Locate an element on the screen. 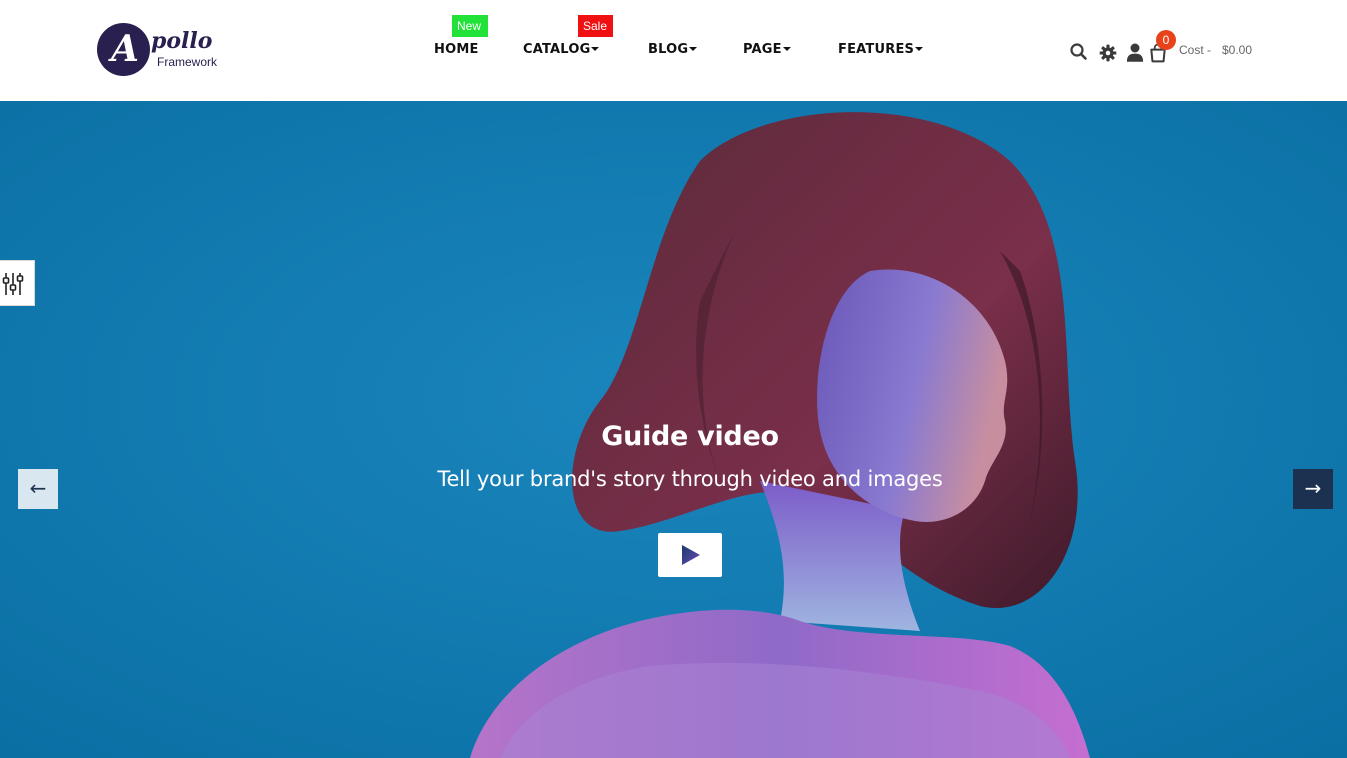 The height and width of the screenshot is (758, 1347). nav-item-catalog: CATALOG is located at coordinates (561, 51).